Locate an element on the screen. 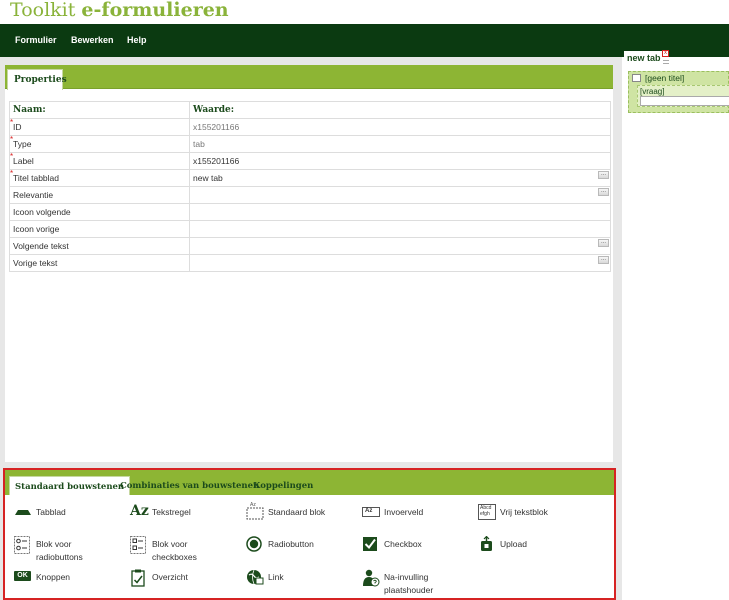 The image size is (729, 600). radiobutton-icon is located at coordinates (254, 544).